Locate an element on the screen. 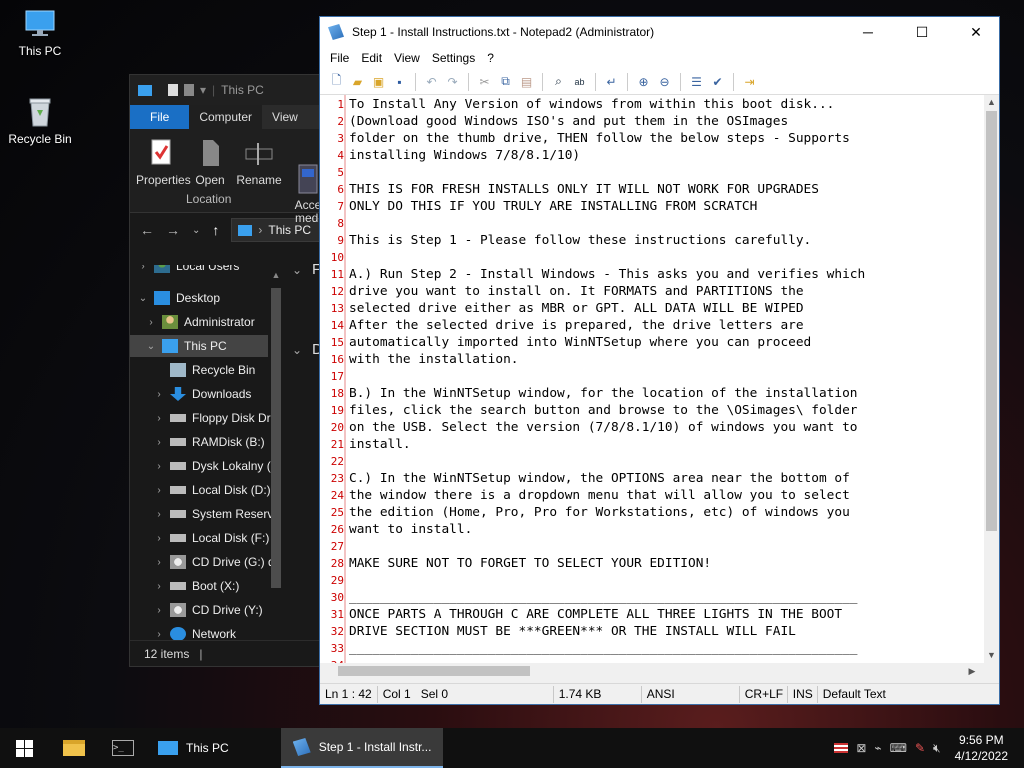 The height and width of the screenshot is (768, 1024). exit-icon: ⇥ is located at coordinates (749, 82).